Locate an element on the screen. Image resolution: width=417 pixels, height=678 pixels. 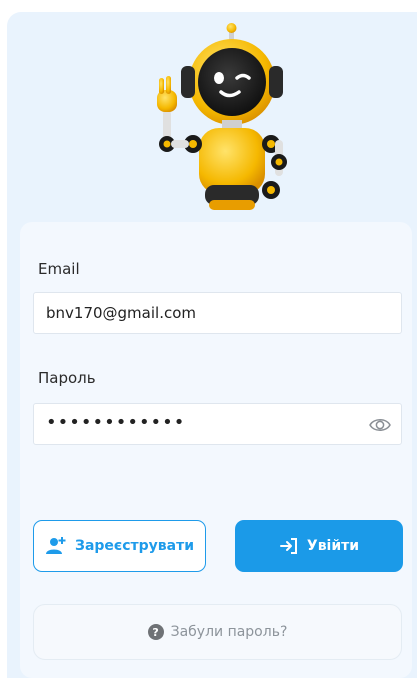
robot-mascot-icon is located at coordinates (222, 116).